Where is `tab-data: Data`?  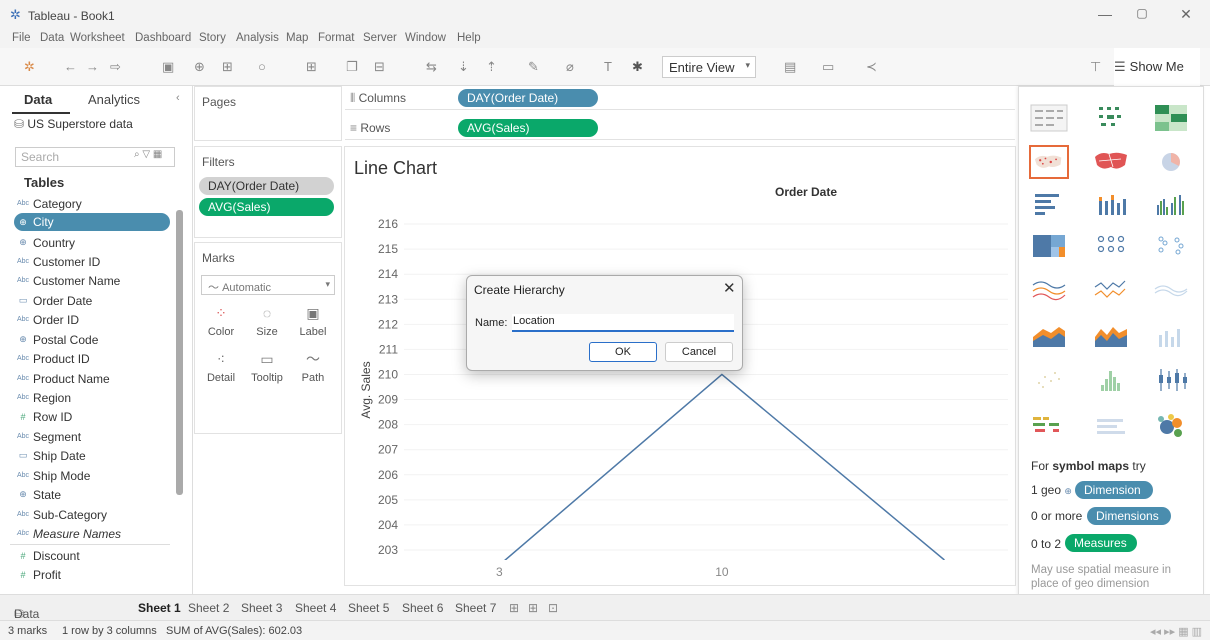
tab-data: Data is located at coordinates (38, 99).